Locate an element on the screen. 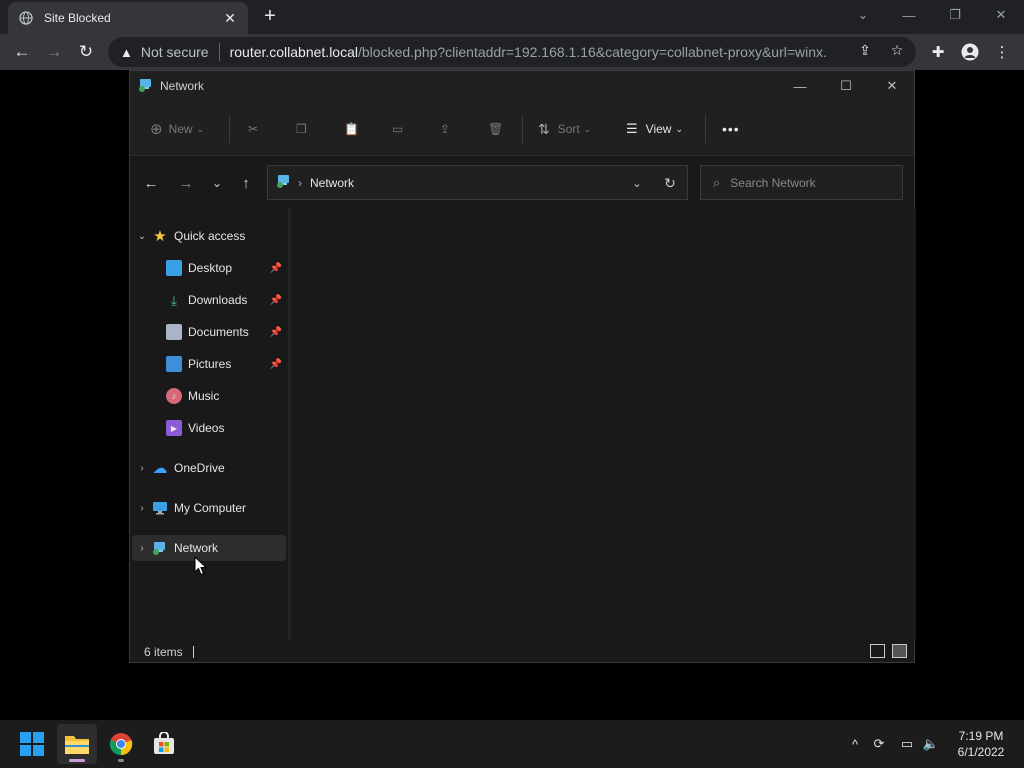 This screenshot has width=1024, height=768. sidebar-label: Desktop is located at coordinates (210, 268).